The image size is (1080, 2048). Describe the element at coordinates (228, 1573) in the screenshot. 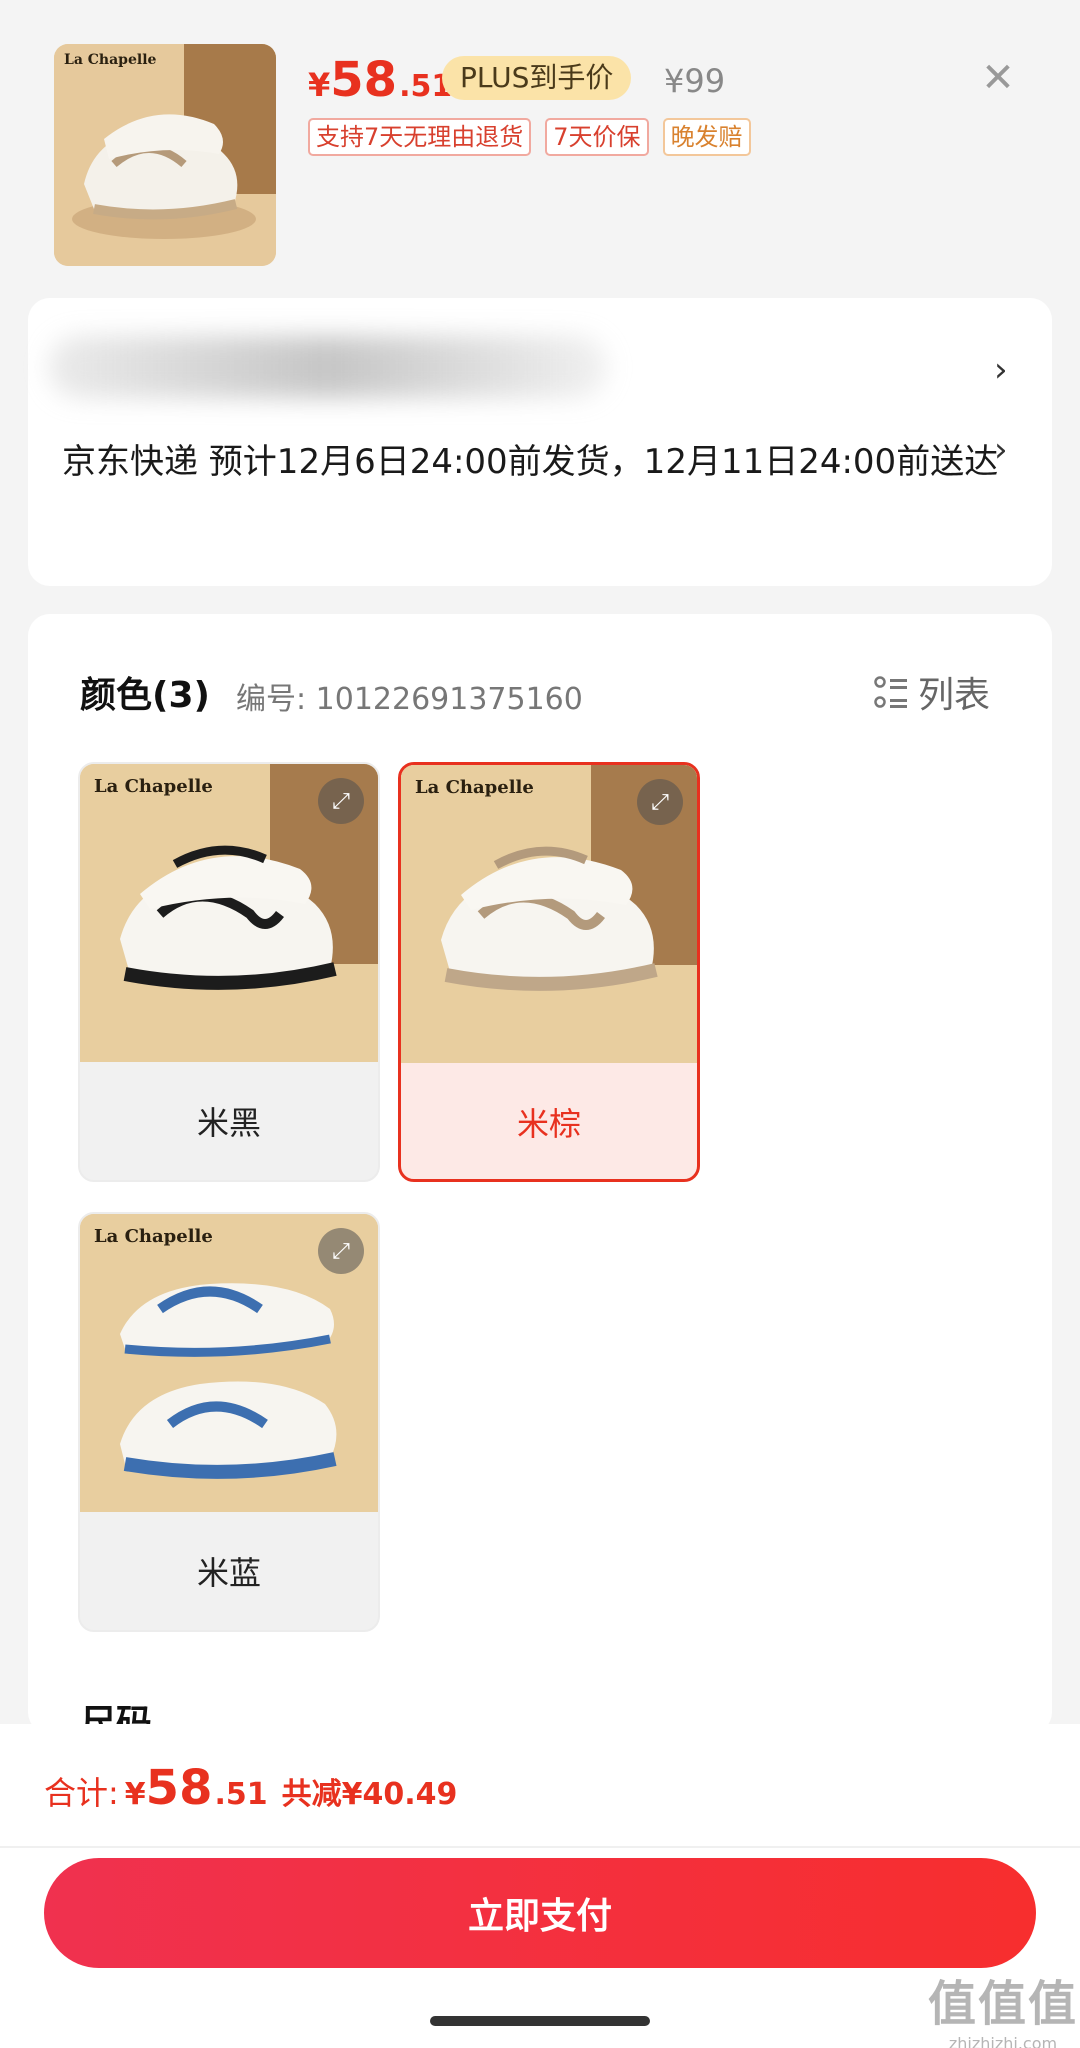

I see `color-option-label: 米蓝` at that location.